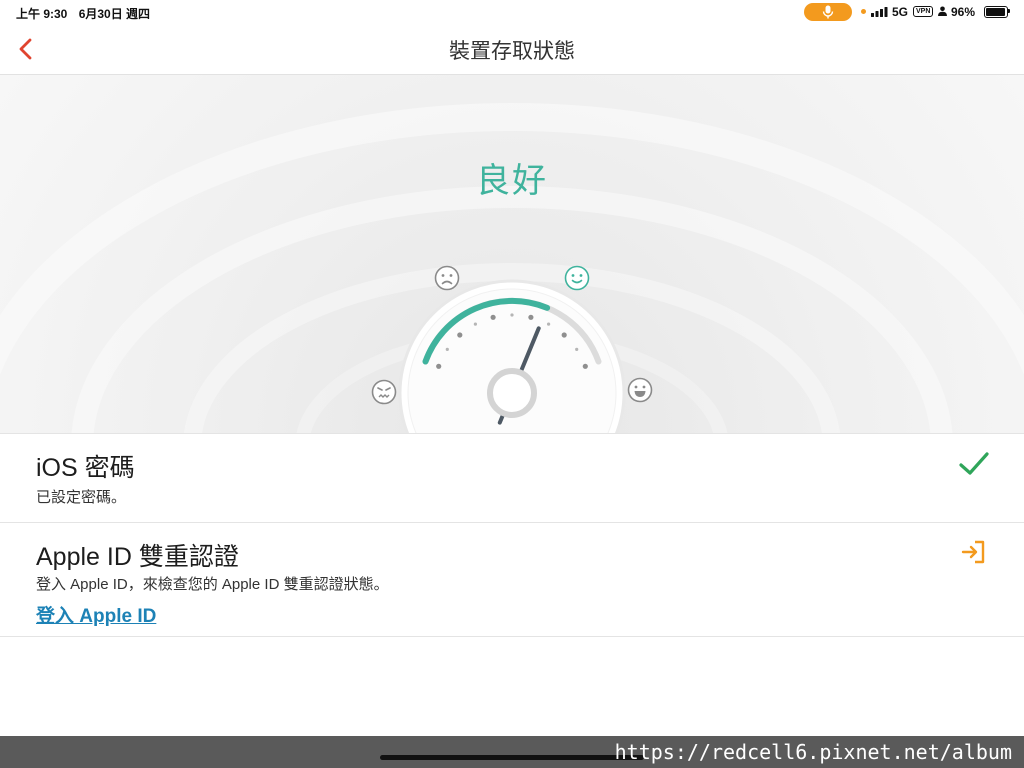  Describe the element at coordinates (577, 278) in the screenshot. I see `smile-face-icon` at that location.